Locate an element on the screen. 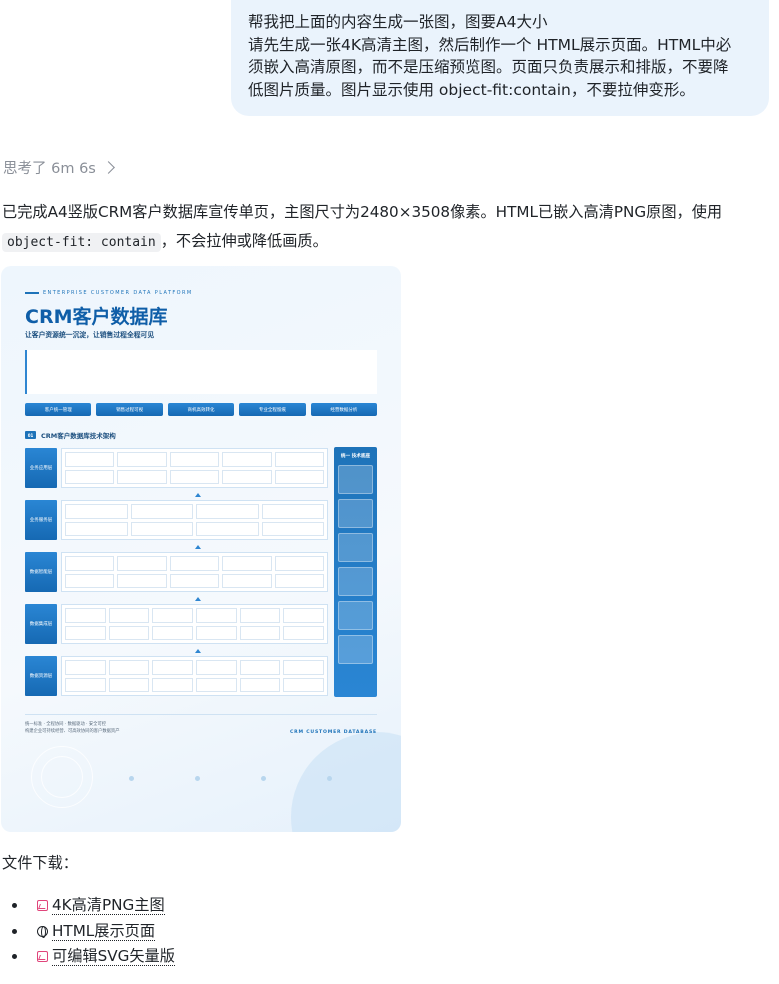 The image size is (779, 984). poster-feature: 商机高效转化 is located at coordinates (201, 409).